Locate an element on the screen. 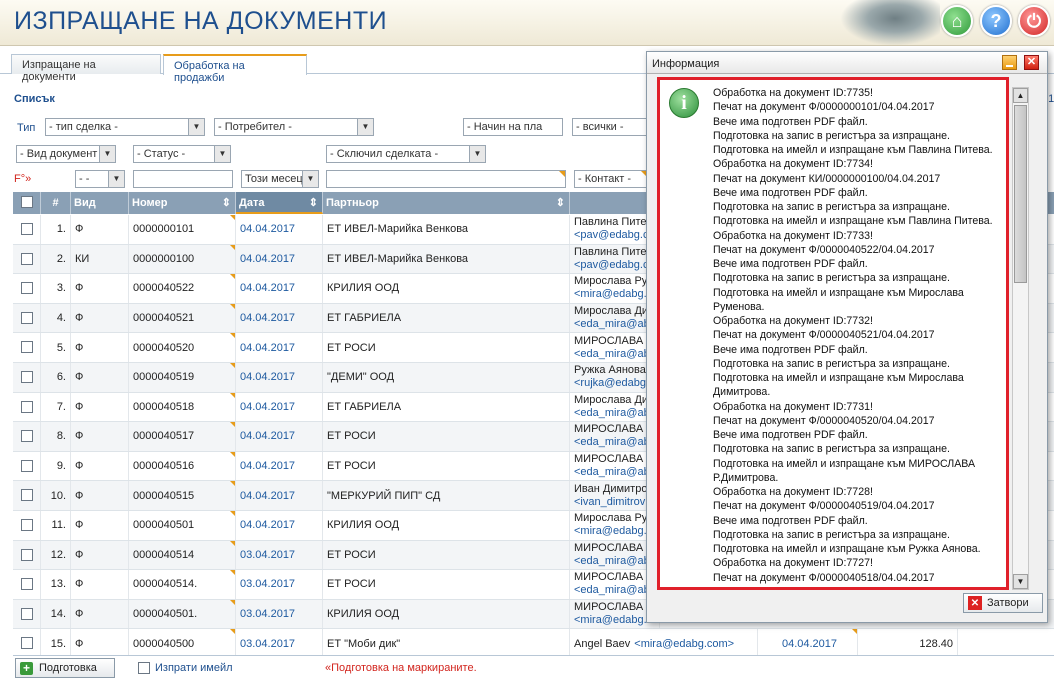 Image resolution: width=1054 pixels, height=685 pixels. home-icon: ⌂ is located at coordinates (957, 21).